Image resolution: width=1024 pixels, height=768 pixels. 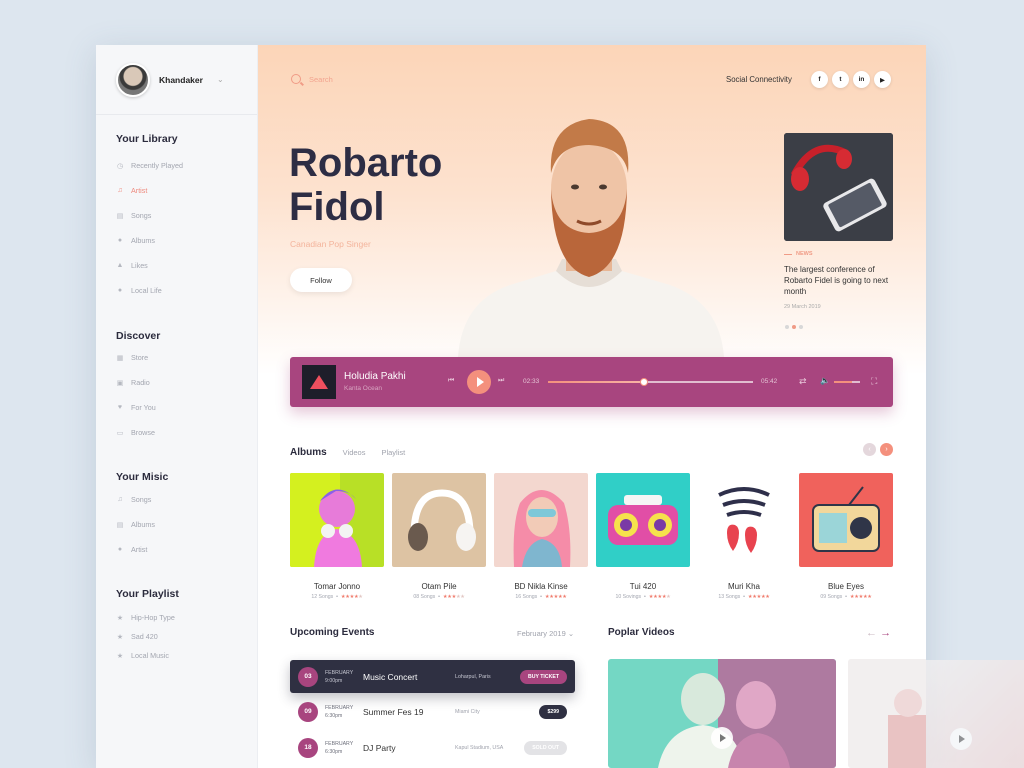 I want to click on event-day: 03, so click(x=308, y=676).